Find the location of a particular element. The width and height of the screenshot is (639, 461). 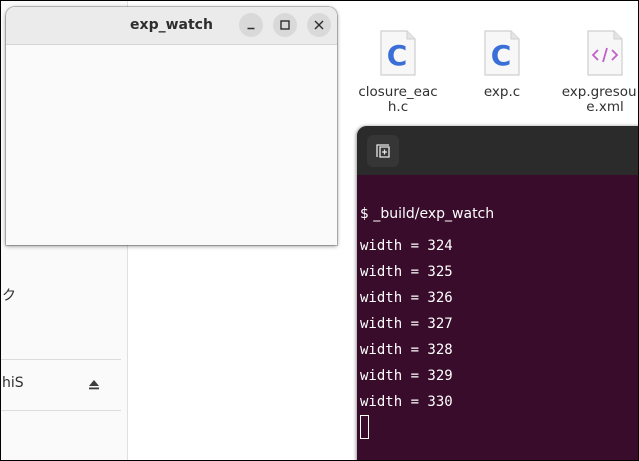

close-button is located at coordinates (319, 25).